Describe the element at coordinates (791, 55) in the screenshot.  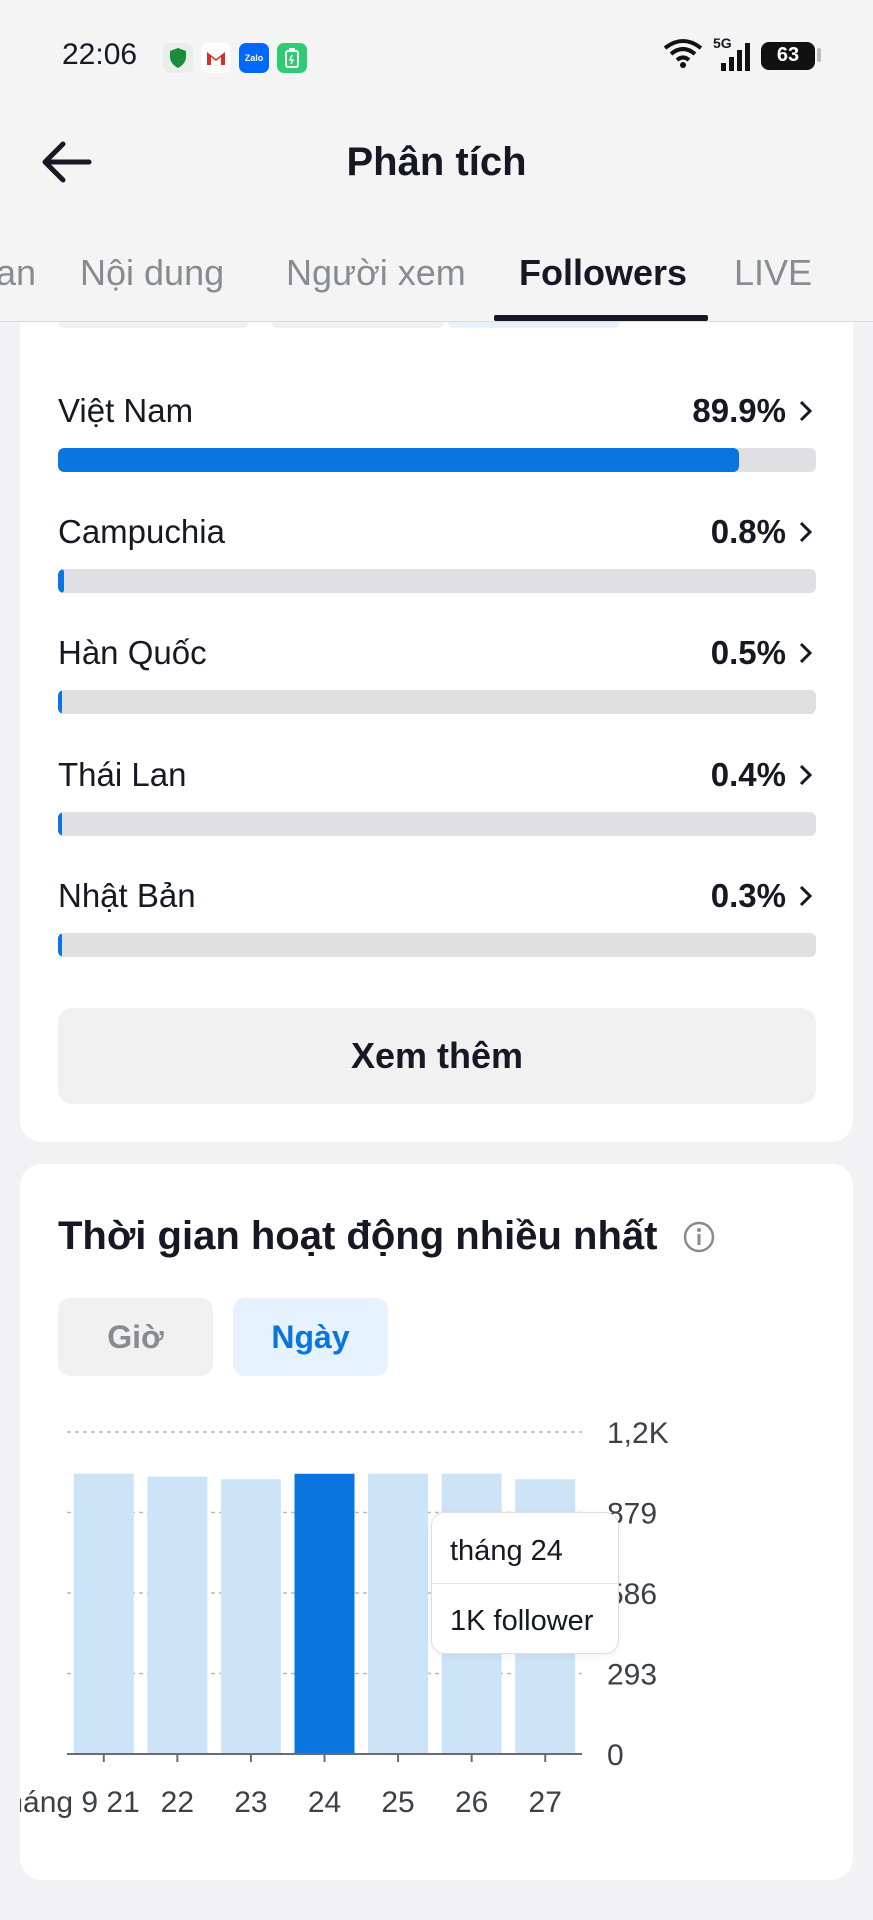
I see `battery-indicator: 63` at that location.